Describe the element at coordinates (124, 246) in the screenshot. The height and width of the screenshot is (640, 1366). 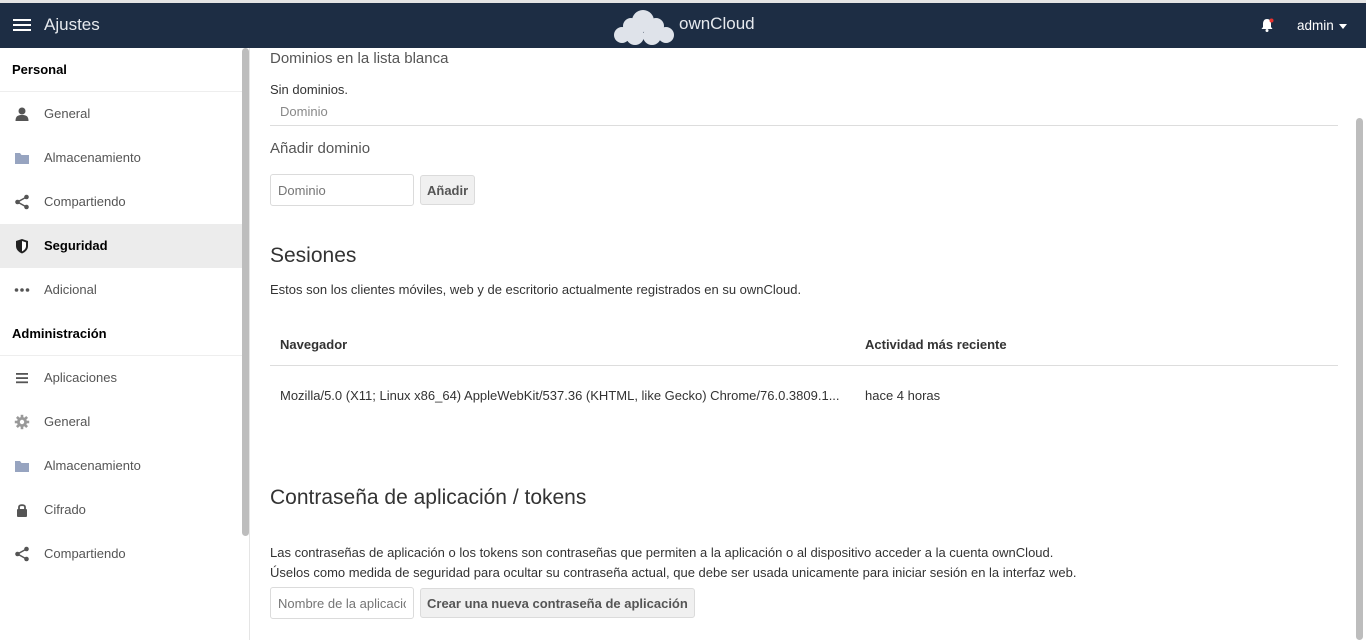
I see `sidebar-item-security: Seguridad` at that location.